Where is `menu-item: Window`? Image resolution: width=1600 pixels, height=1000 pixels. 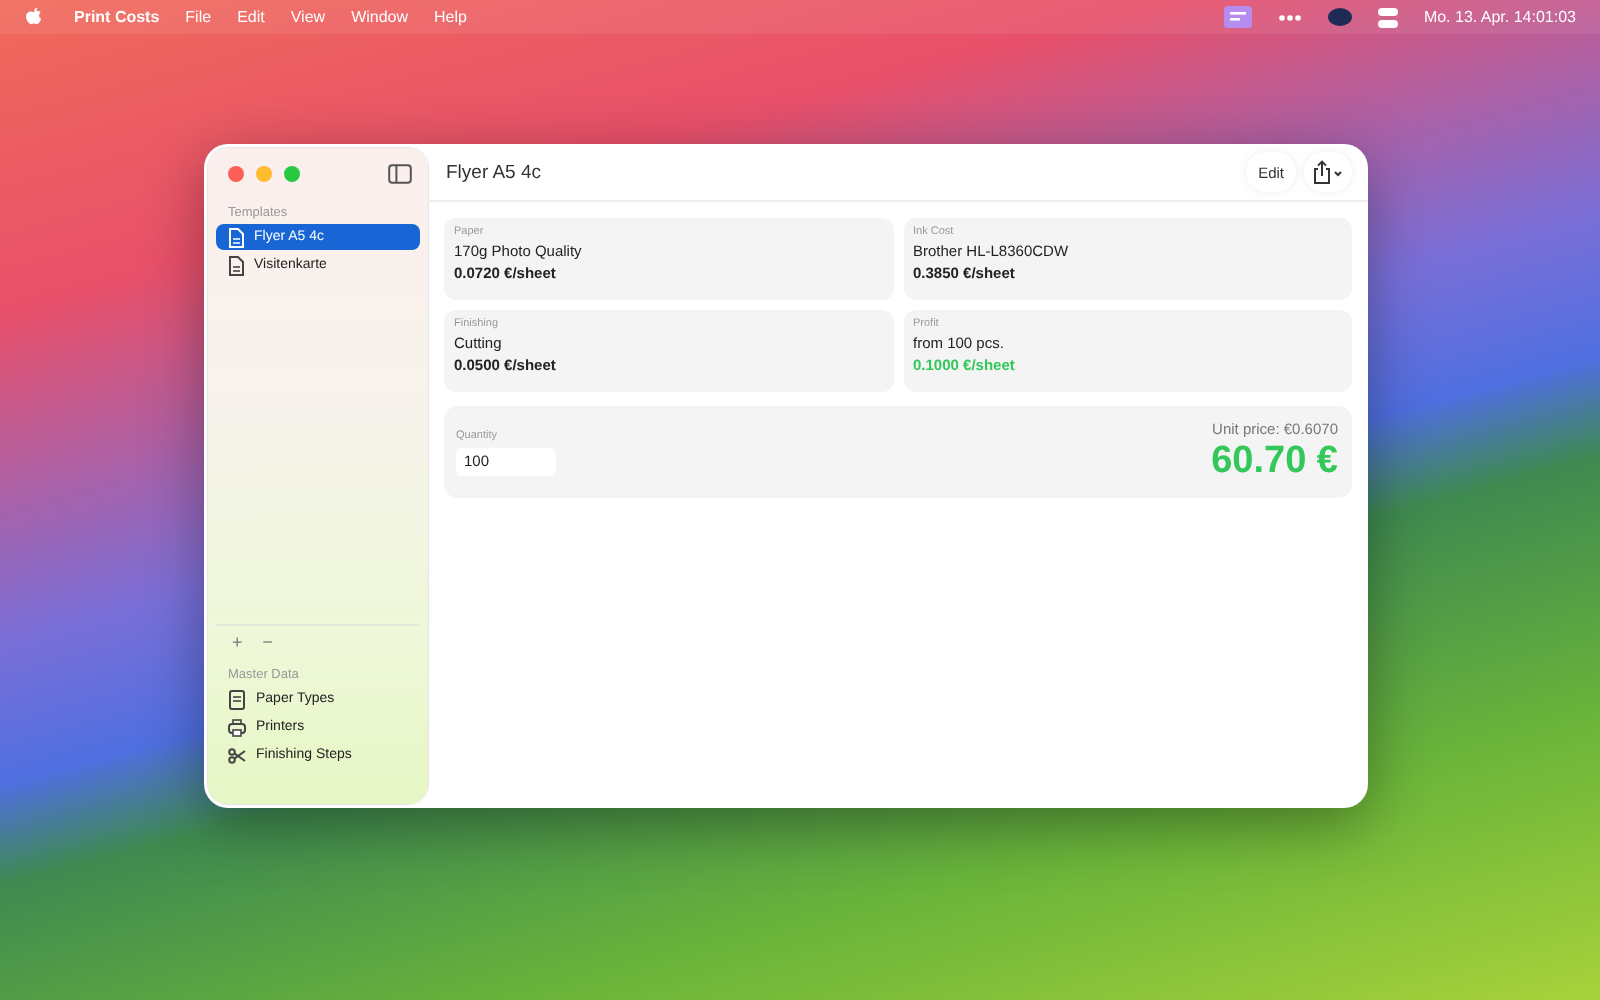
menu-item: Window is located at coordinates (380, 17).